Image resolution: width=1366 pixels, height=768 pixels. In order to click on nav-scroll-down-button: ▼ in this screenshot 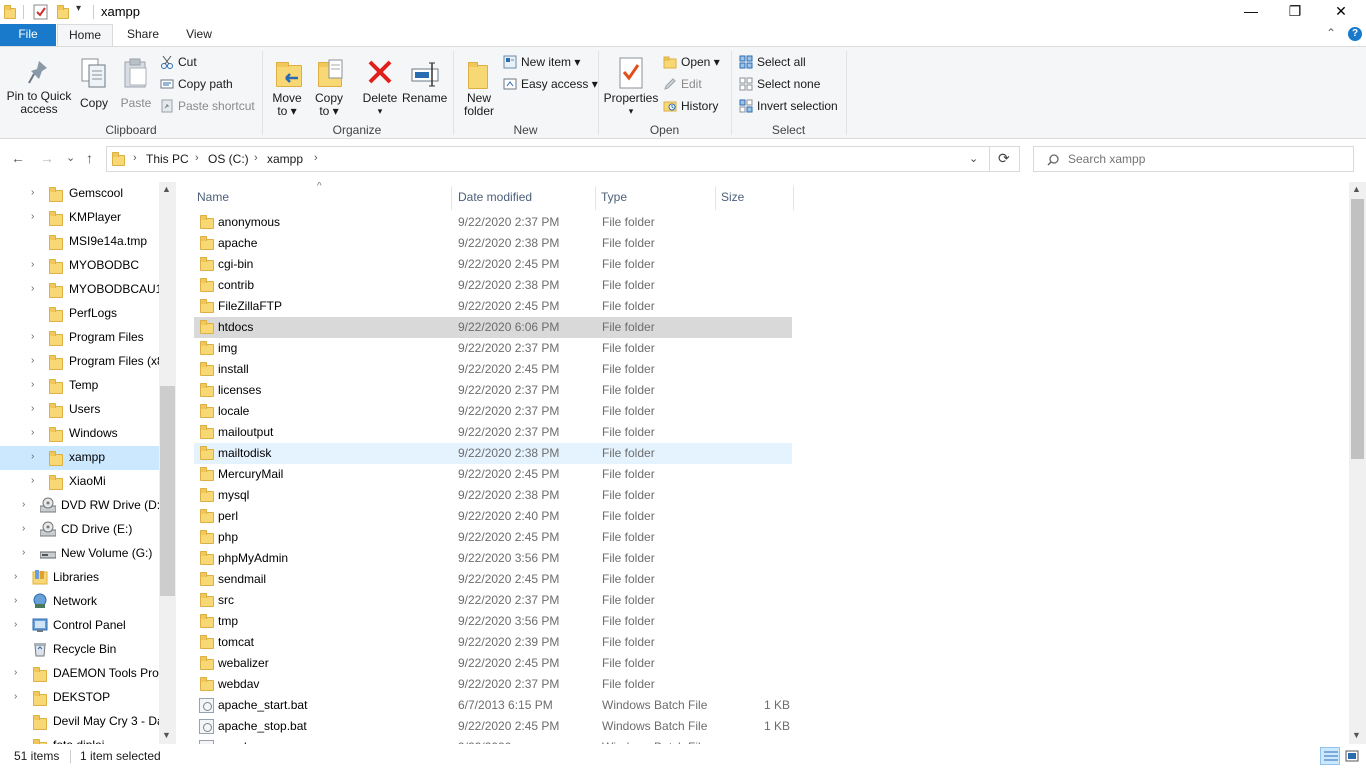, I will do `click(166, 735)`.